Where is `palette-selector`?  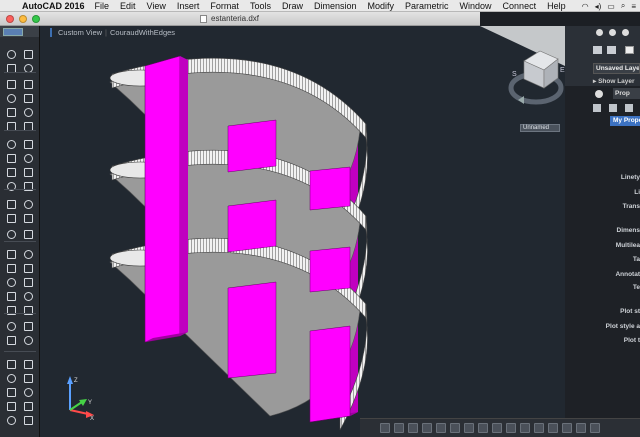
palette-selector is located at coordinates (13, 31).